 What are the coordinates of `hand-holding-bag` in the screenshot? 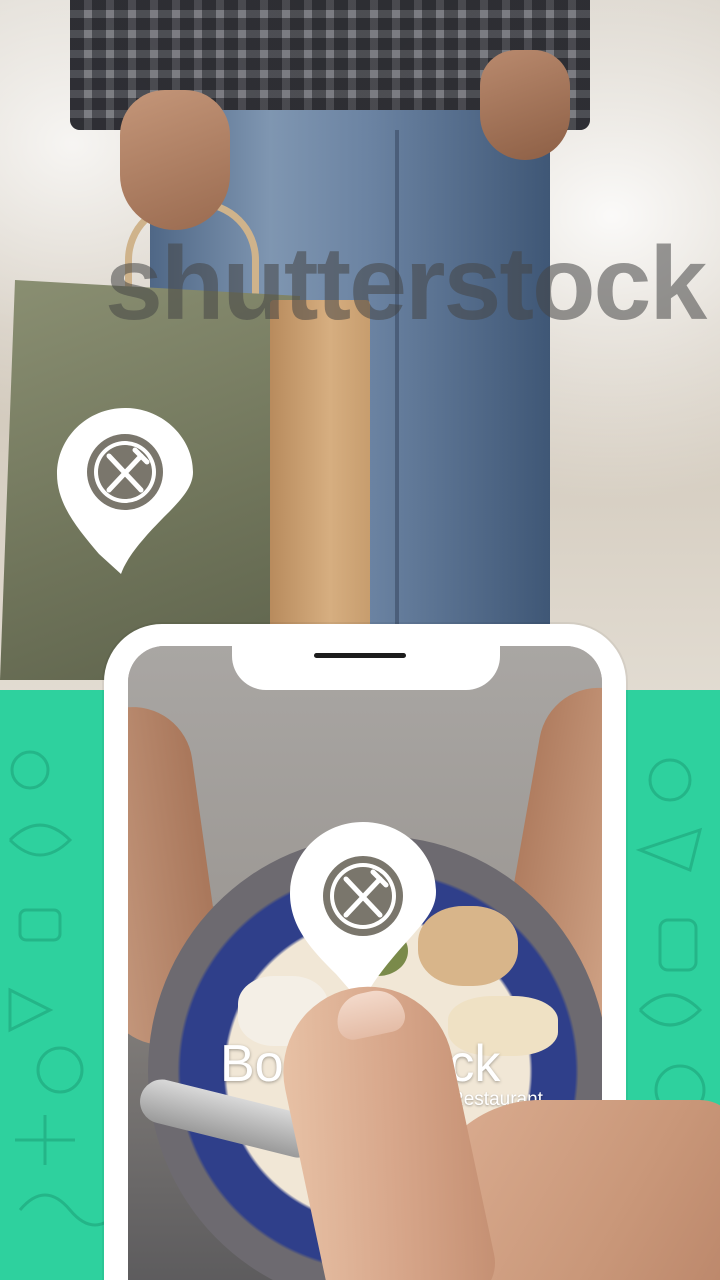 It's located at (175, 160).